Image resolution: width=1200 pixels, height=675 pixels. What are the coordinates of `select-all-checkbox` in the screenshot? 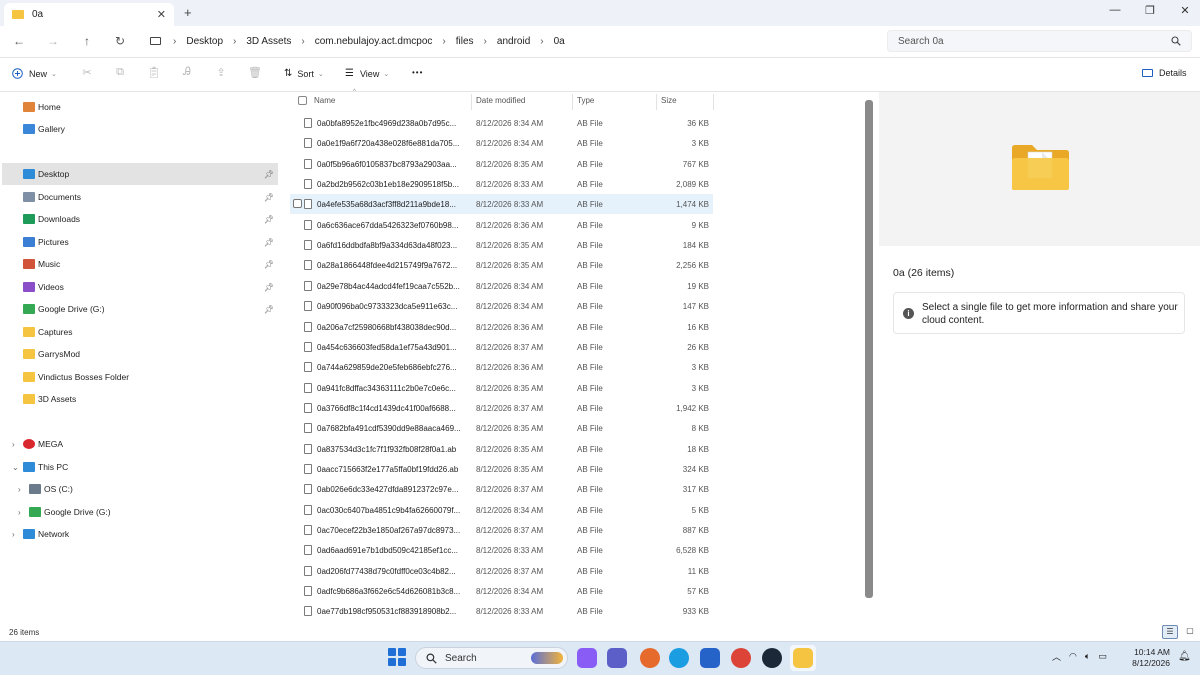 It's located at (302, 100).